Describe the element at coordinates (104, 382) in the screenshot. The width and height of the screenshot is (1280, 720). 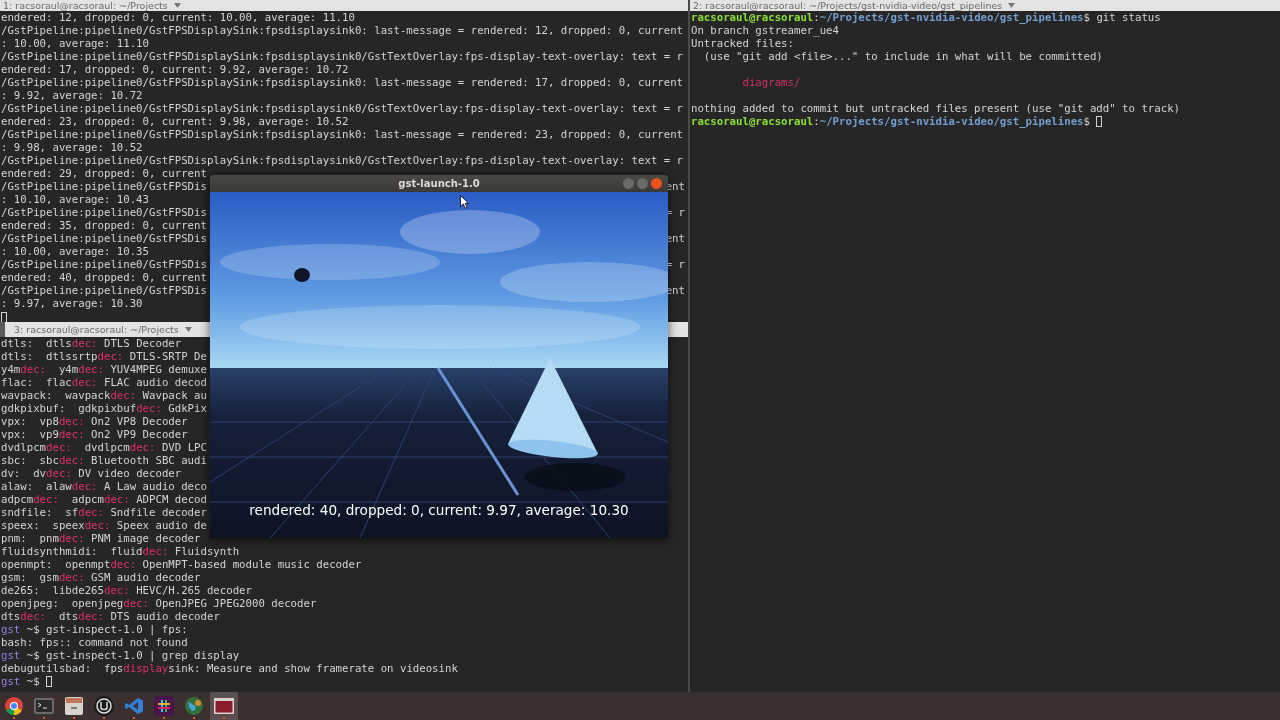
I see `terminal-line: flac: flacdec: FLAC audio decod` at that location.